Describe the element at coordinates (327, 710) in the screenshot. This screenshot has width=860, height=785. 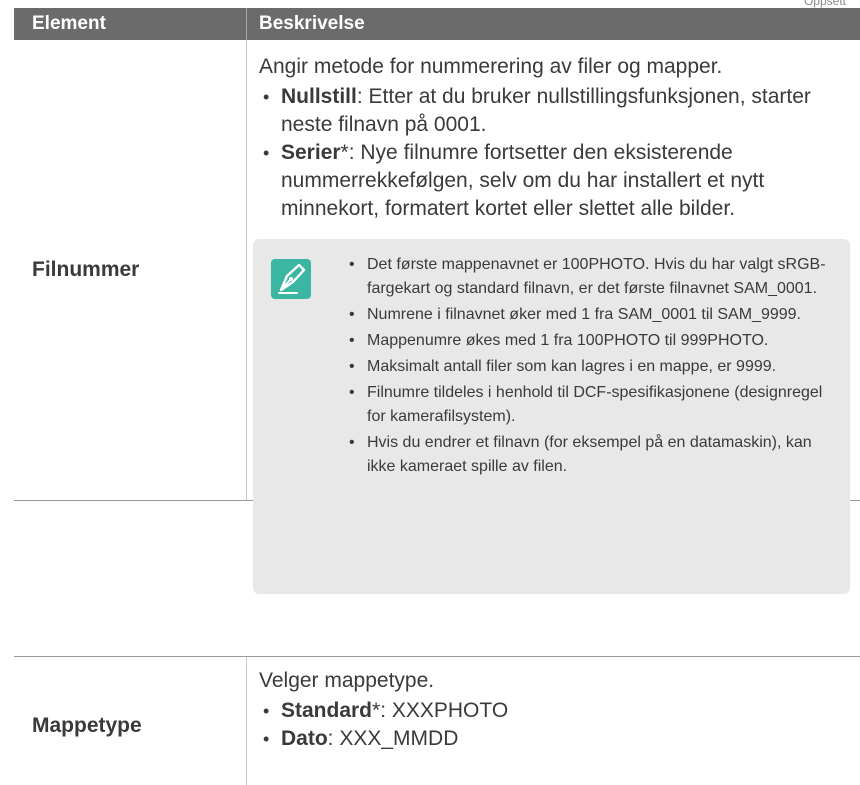
I see `option-name: Standard` at that location.